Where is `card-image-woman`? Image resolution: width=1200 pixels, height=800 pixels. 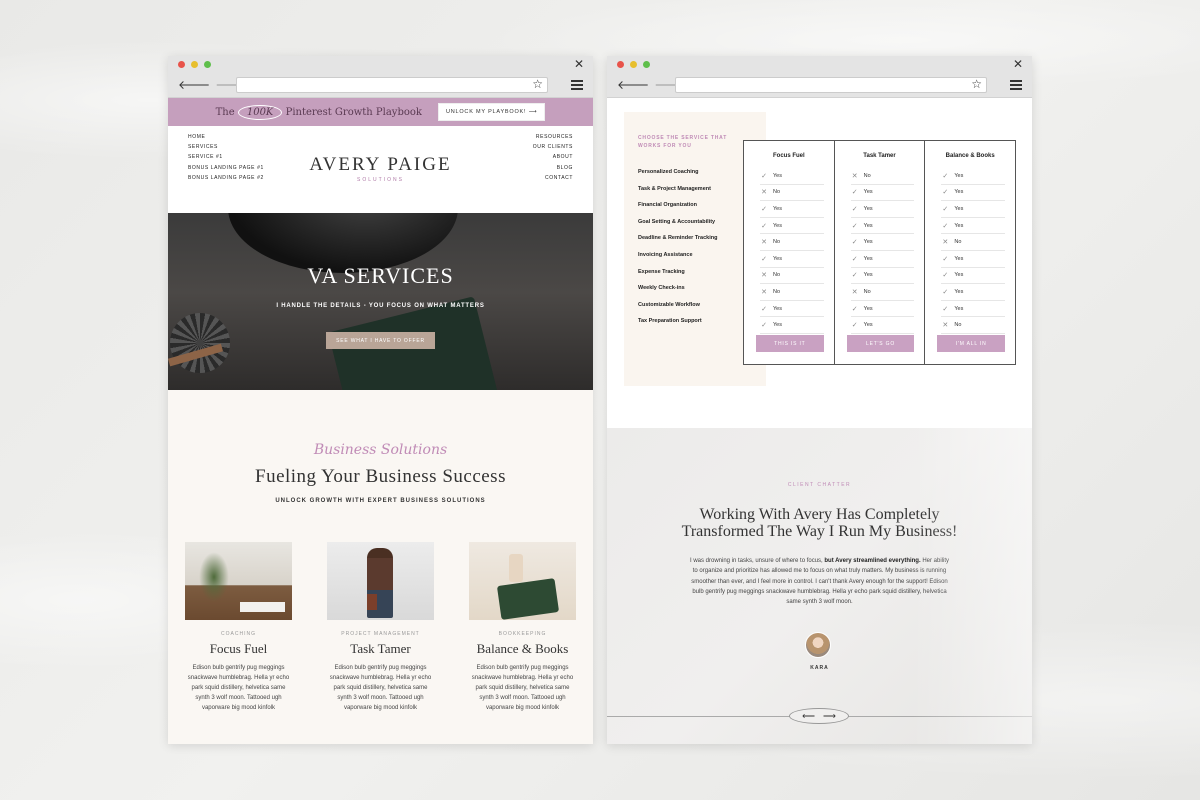 card-image-woman is located at coordinates (380, 581).